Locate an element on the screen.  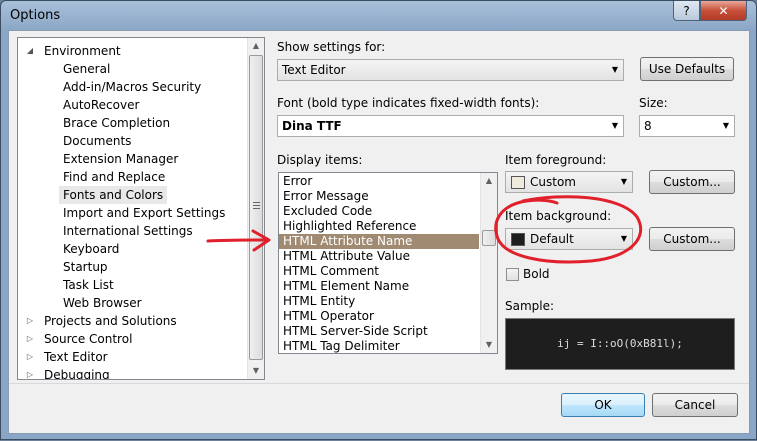
bold-label: Bold is located at coordinates (536, 274).